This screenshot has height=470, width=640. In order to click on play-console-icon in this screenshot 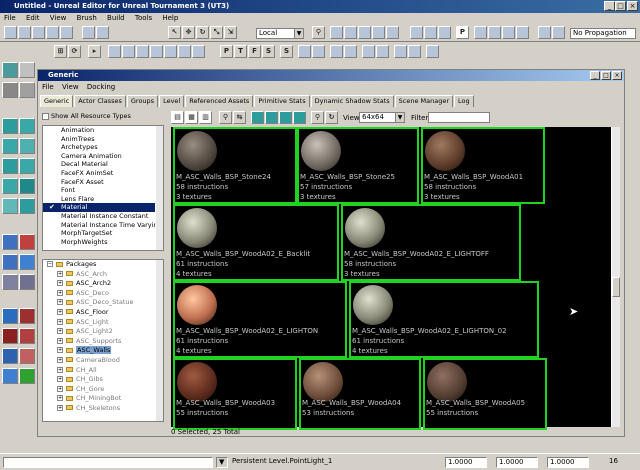, I will do `click(558, 32)`.